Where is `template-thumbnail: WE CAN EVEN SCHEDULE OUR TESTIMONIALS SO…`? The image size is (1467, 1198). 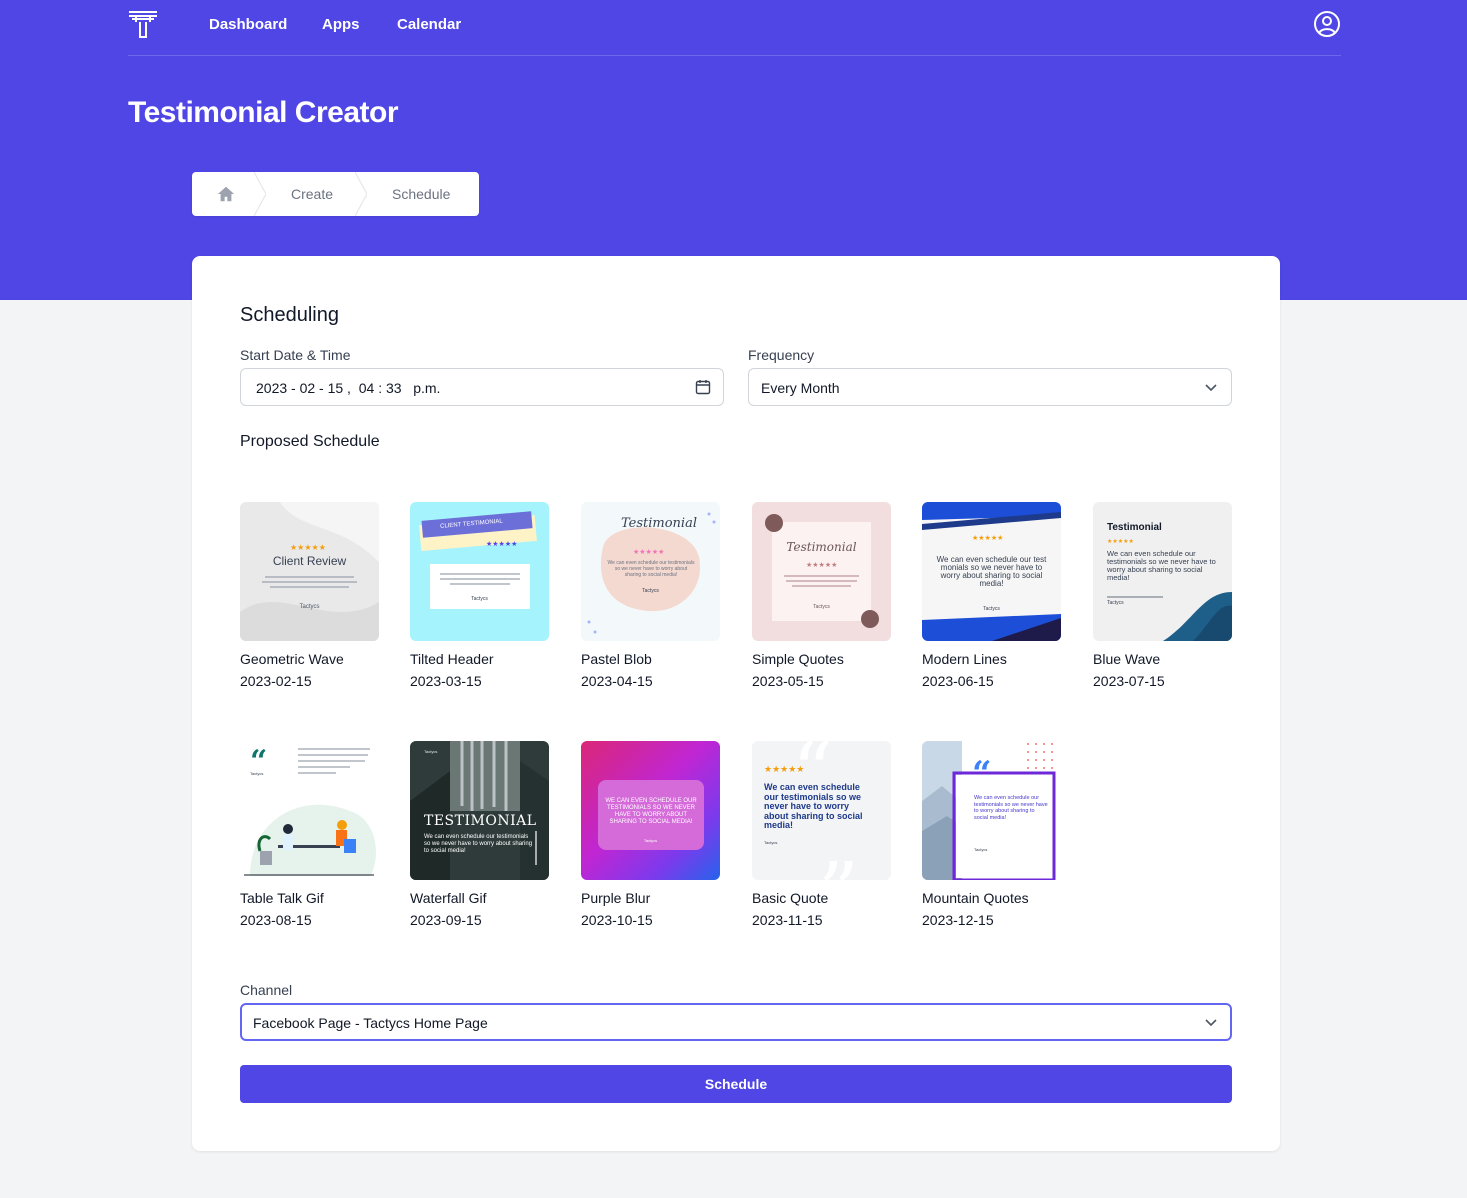 template-thumbnail: WE CAN EVEN SCHEDULE OUR TESTIMONIALS SO… is located at coordinates (650, 810).